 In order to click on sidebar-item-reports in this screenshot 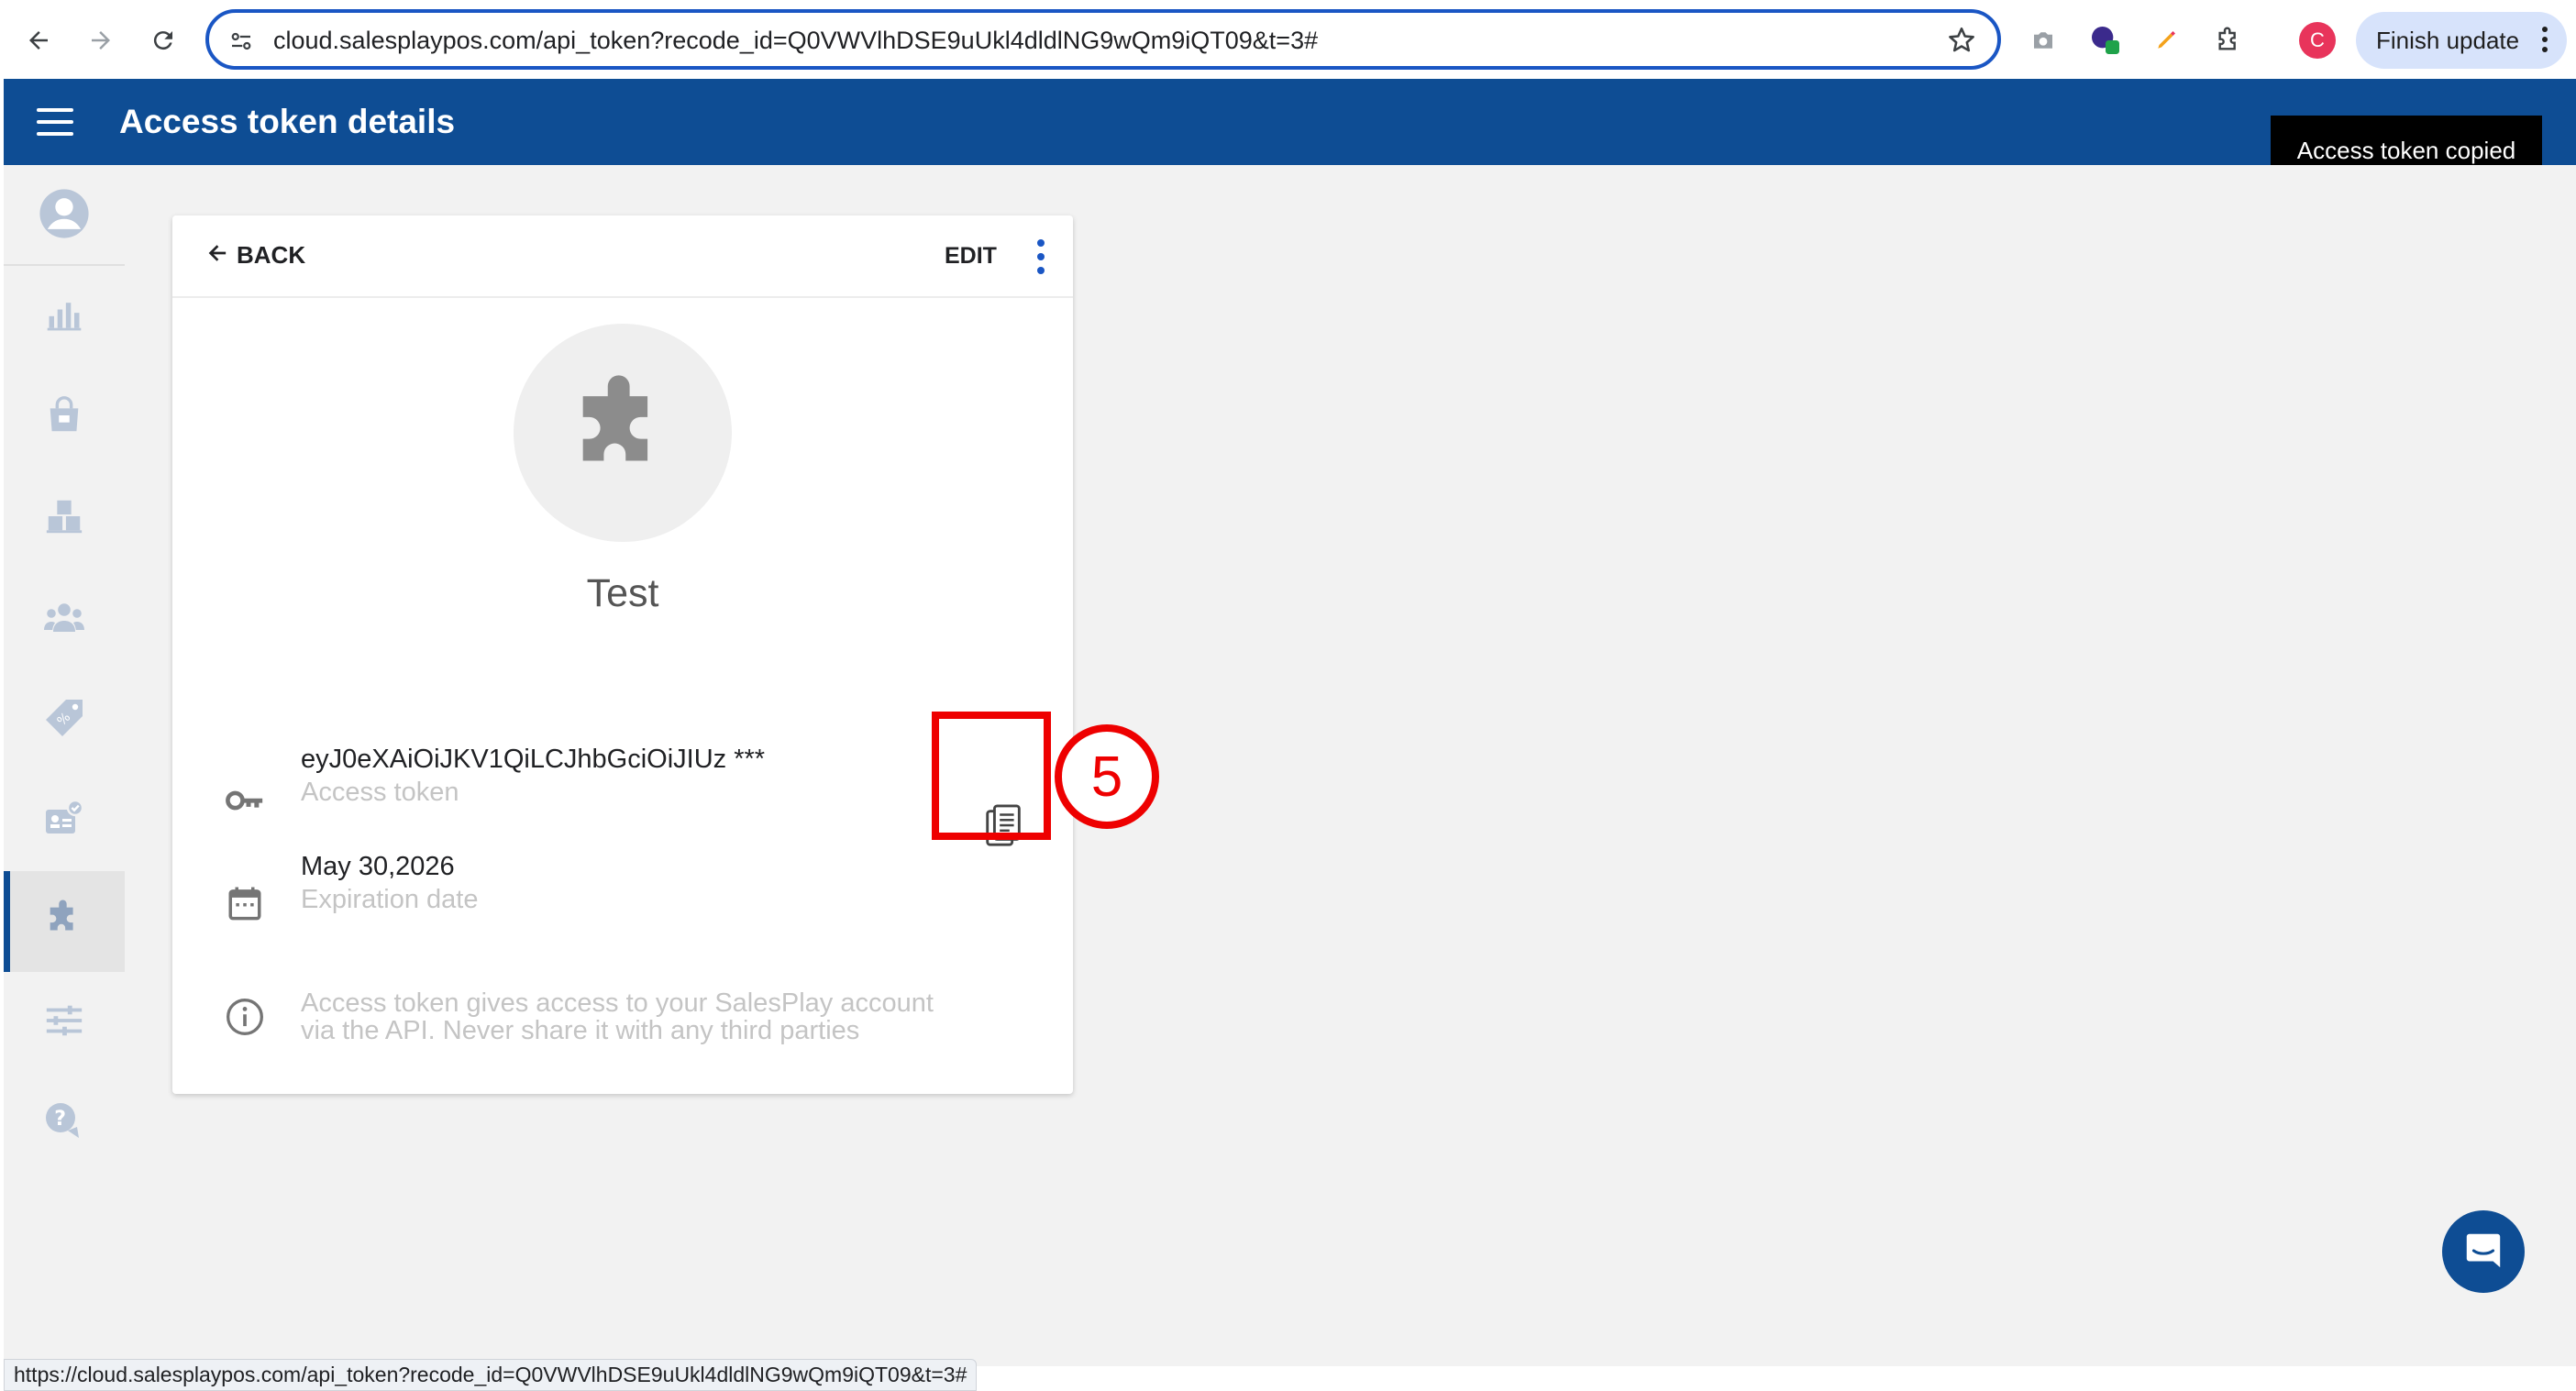, I will do `click(64, 316)`.